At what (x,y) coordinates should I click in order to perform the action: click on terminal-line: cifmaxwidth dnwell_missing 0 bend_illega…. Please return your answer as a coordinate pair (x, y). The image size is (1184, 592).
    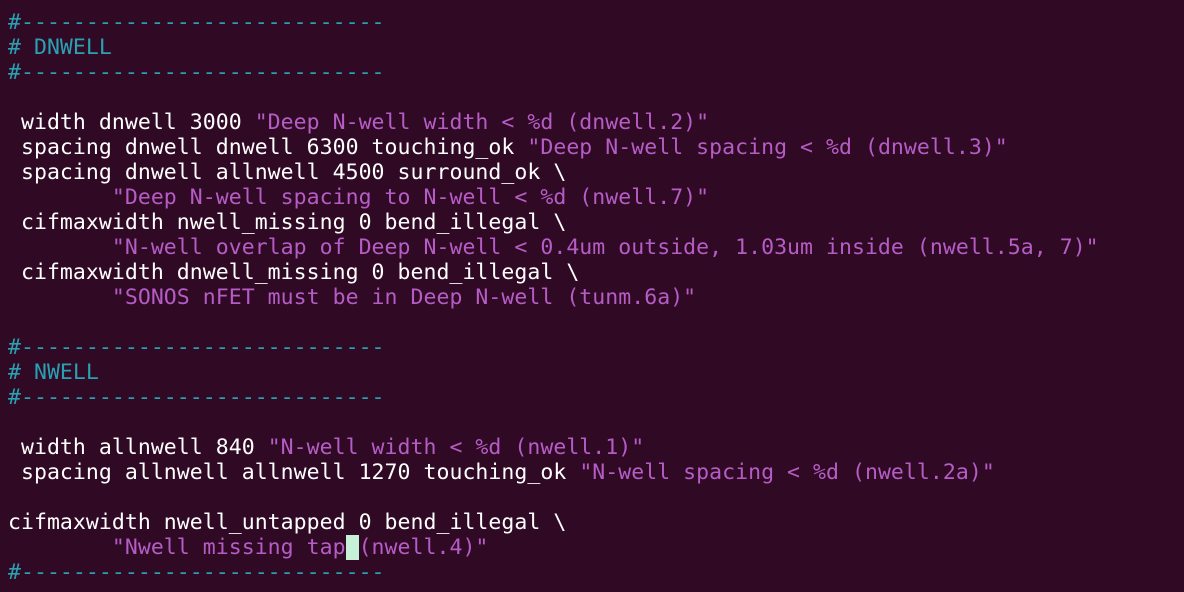
    Looking at the image, I should click on (592, 272).